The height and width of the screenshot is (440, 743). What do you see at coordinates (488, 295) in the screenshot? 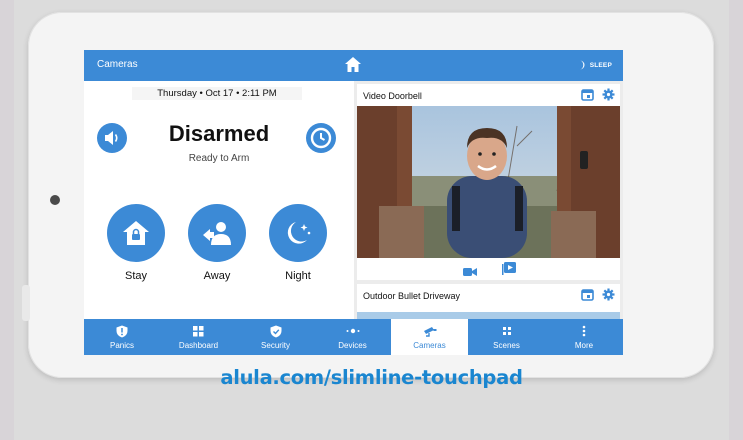
I see `camera-card-header: Outdoor Bullet Driveway` at bounding box center [488, 295].